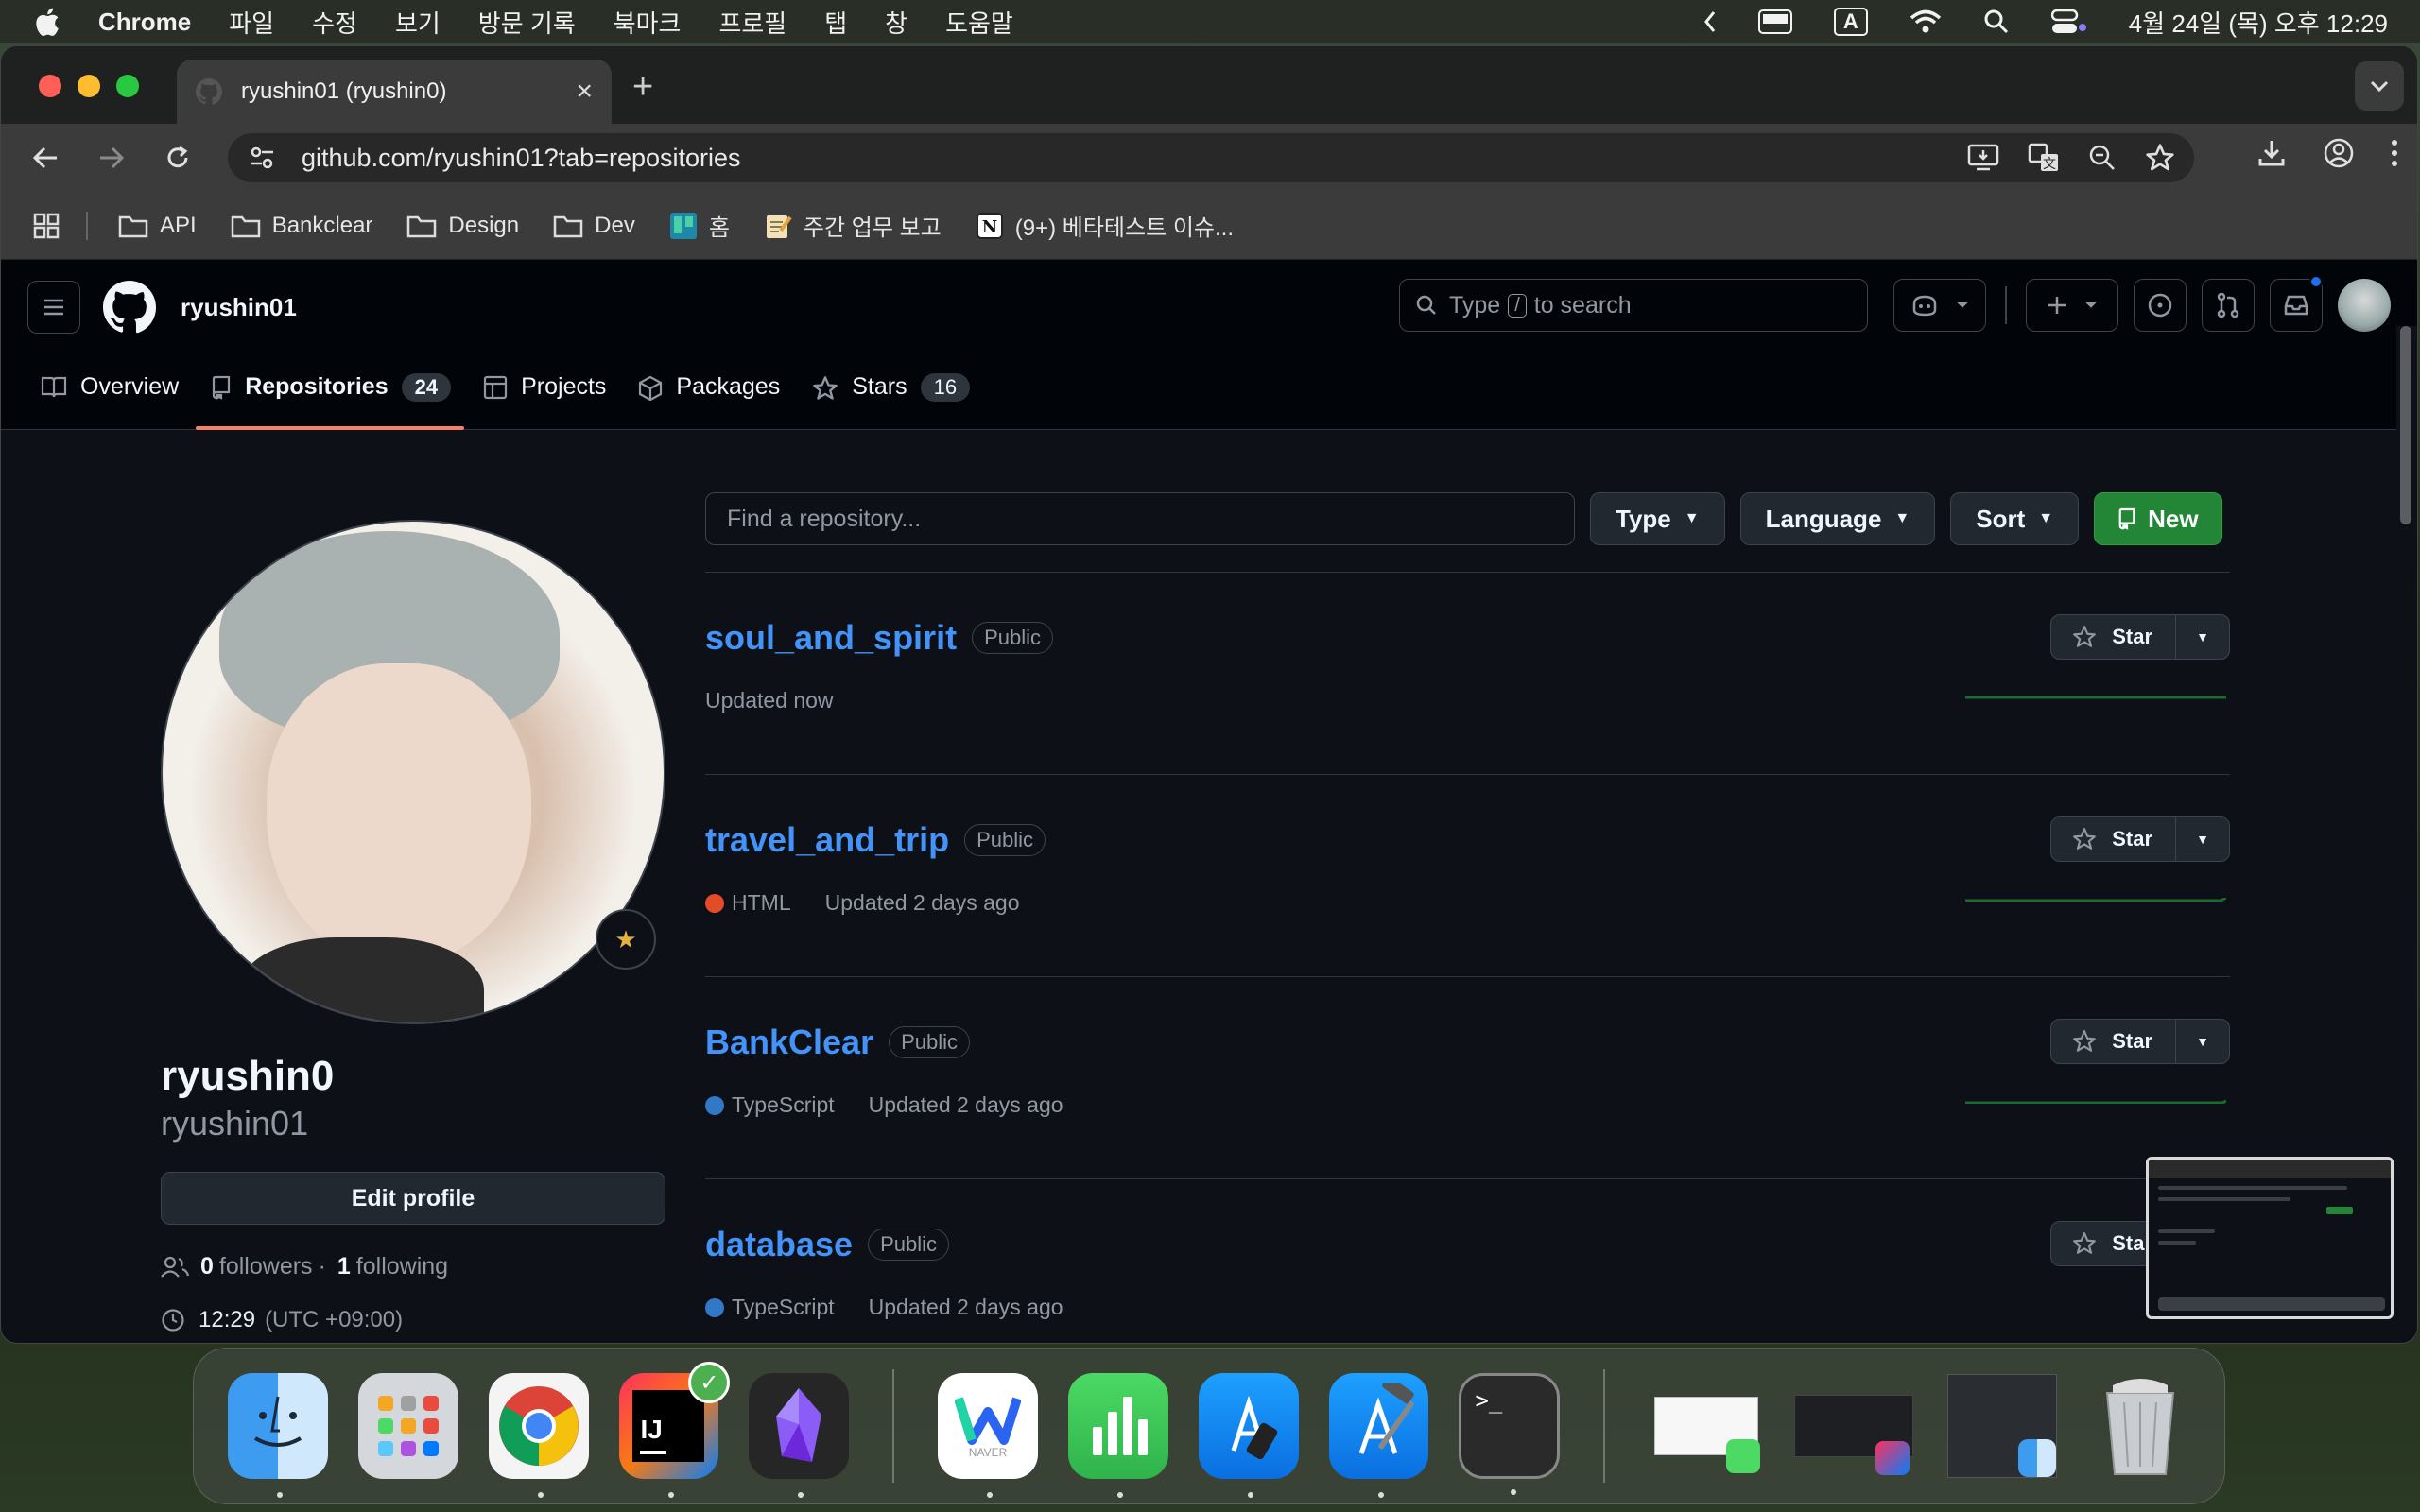 The height and width of the screenshot is (1512, 2420). Describe the element at coordinates (1117, 1435) in the screenshot. I see `numbers-icon` at that location.